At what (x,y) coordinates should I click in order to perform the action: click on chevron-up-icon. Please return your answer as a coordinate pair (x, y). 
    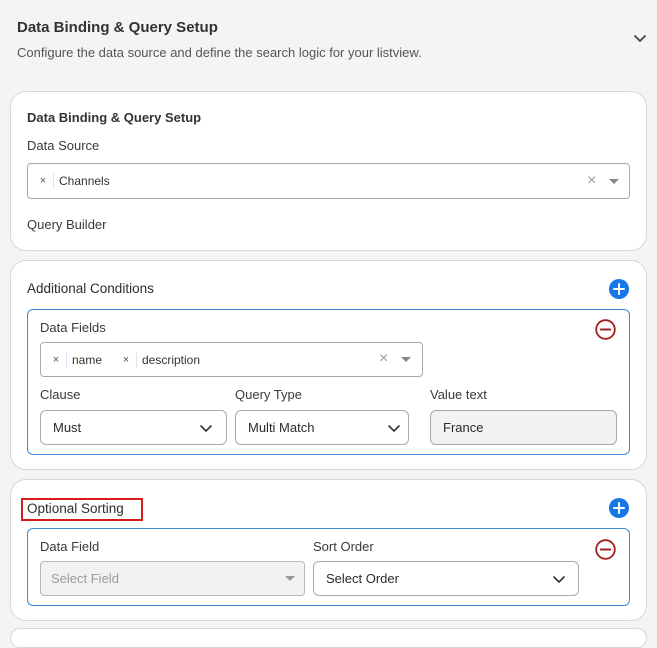
    Looking at the image, I should click on (640, 38).